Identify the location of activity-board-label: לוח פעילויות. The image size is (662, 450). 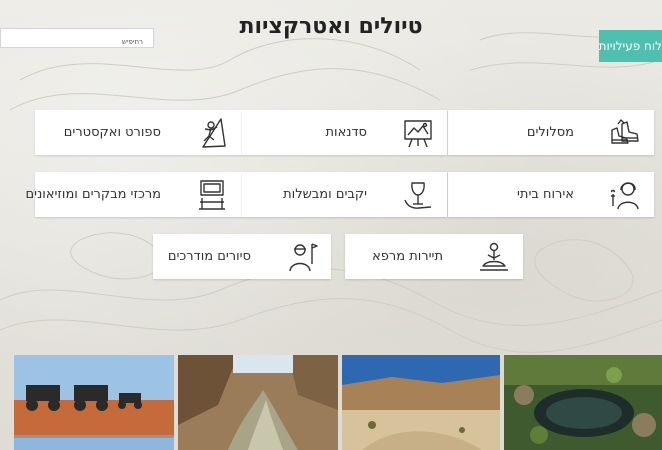
(630, 46).